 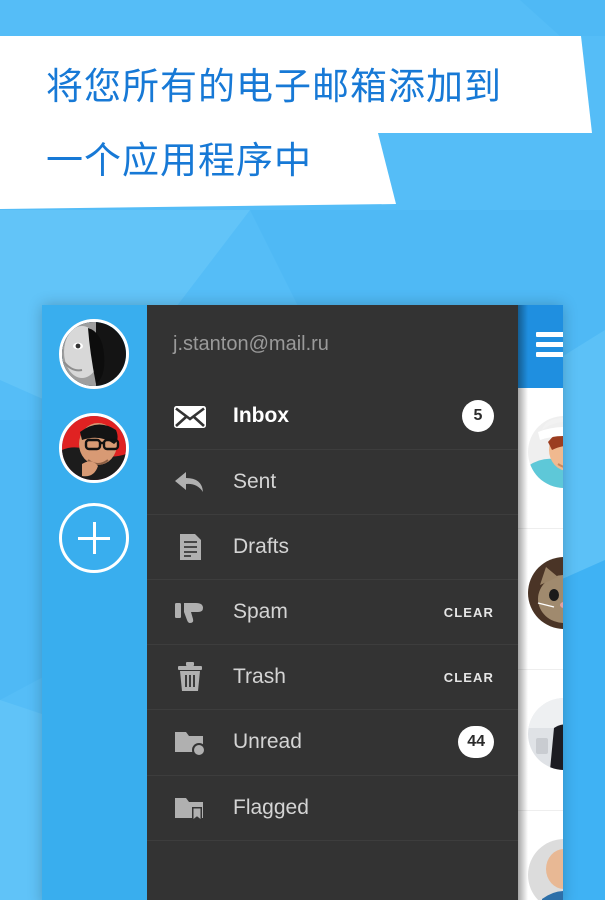 What do you see at coordinates (476, 742) in the screenshot?
I see `unread-count-badge: 44` at bounding box center [476, 742].